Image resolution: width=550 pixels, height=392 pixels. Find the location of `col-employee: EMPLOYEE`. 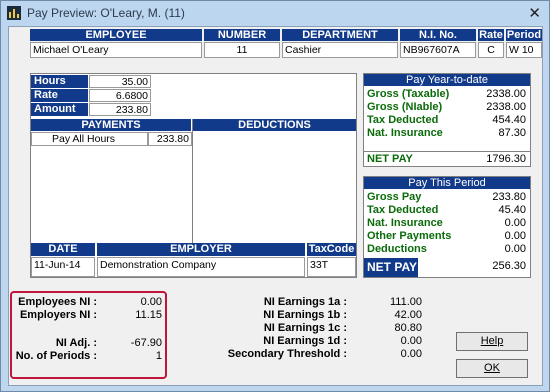

col-employee: EMPLOYEE is located at coordinates (116, 35).